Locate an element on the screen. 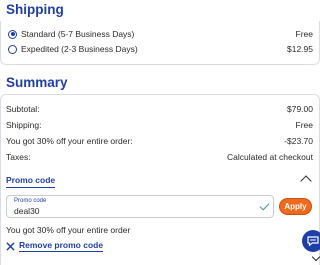 The width and height of the screenshot is (320, 265). chat-icon is located at coordinates (313, 240).